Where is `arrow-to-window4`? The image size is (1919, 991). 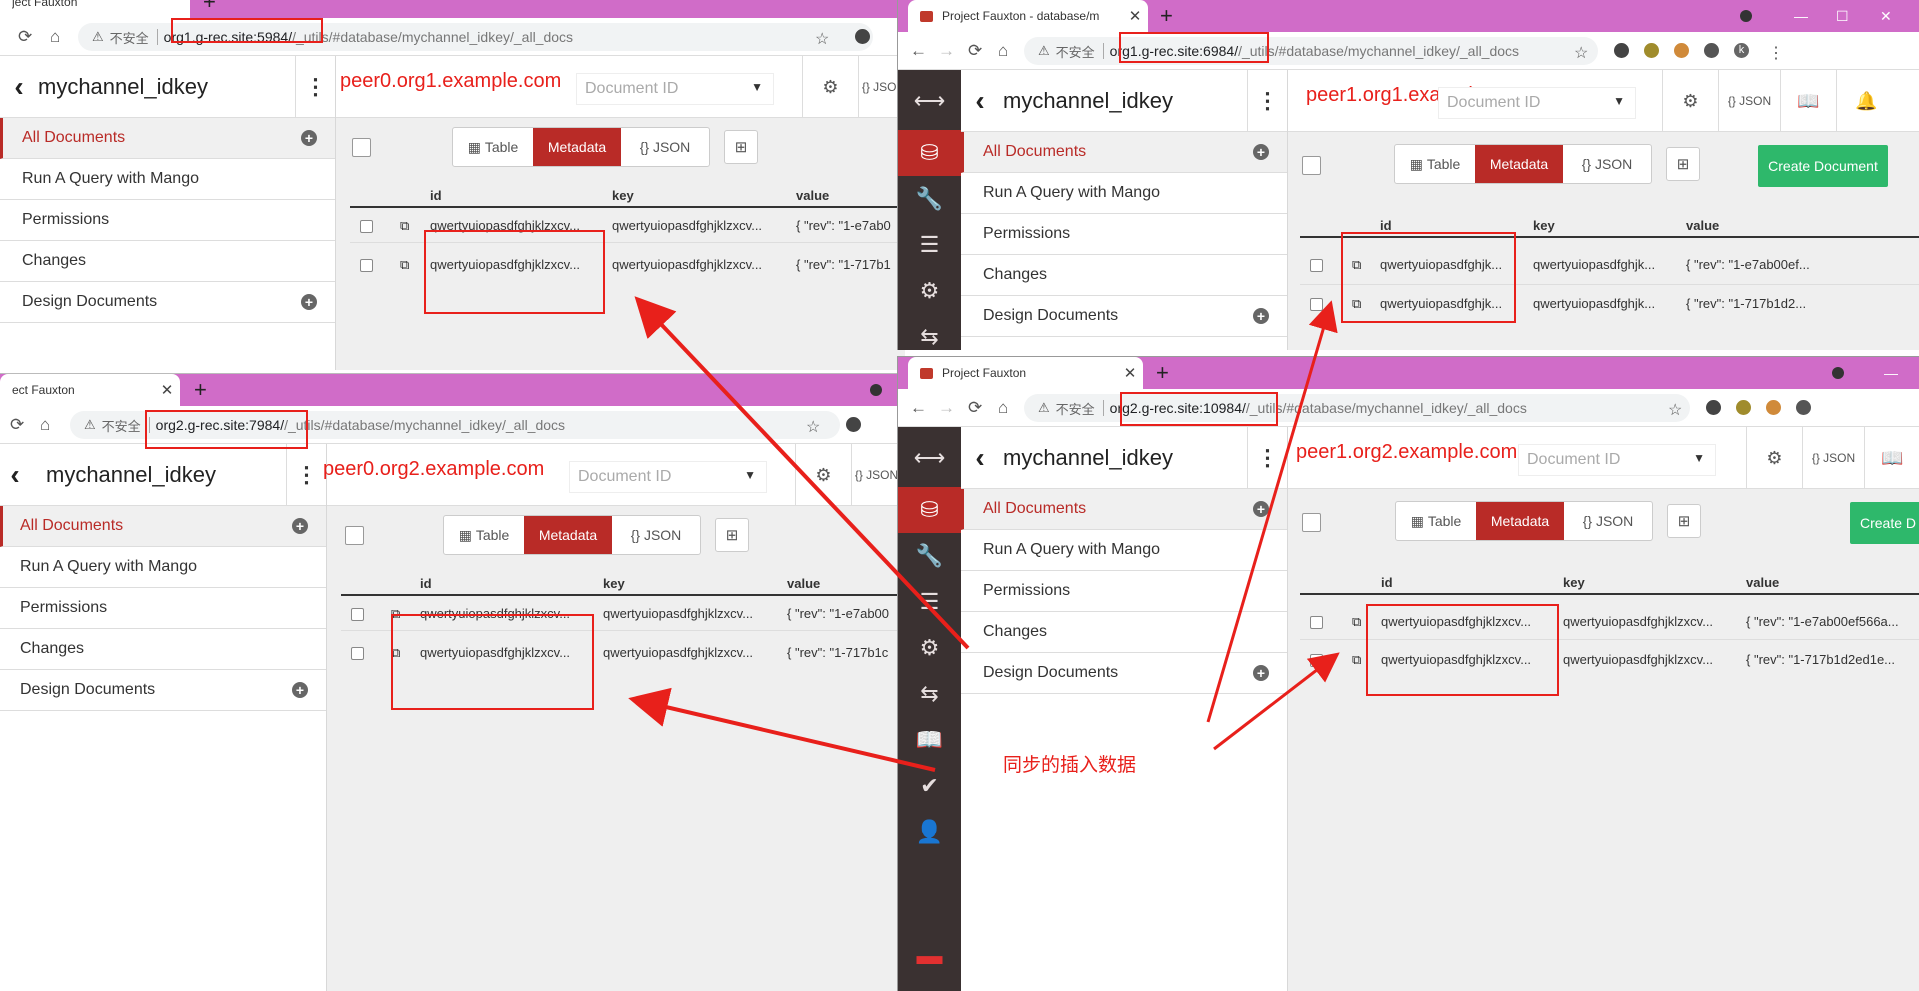
arrow-to-window4 is located at coordinates (1276, 701).